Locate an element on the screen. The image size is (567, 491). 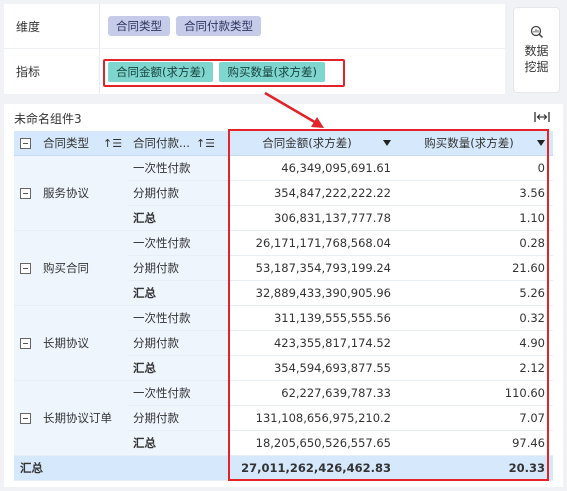
group-name: 长期协议订单 is located at coordinates (77, 418).